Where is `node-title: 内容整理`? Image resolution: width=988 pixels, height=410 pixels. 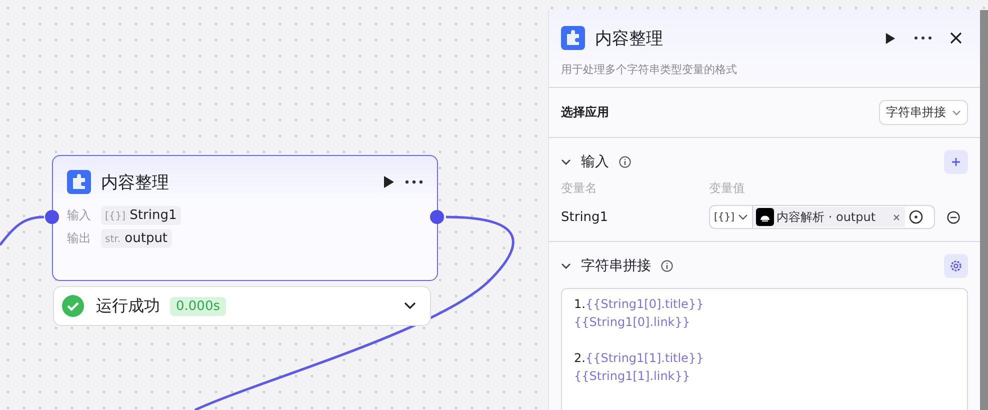
node-title: 内容整理 is located at coordinates (135, 183).